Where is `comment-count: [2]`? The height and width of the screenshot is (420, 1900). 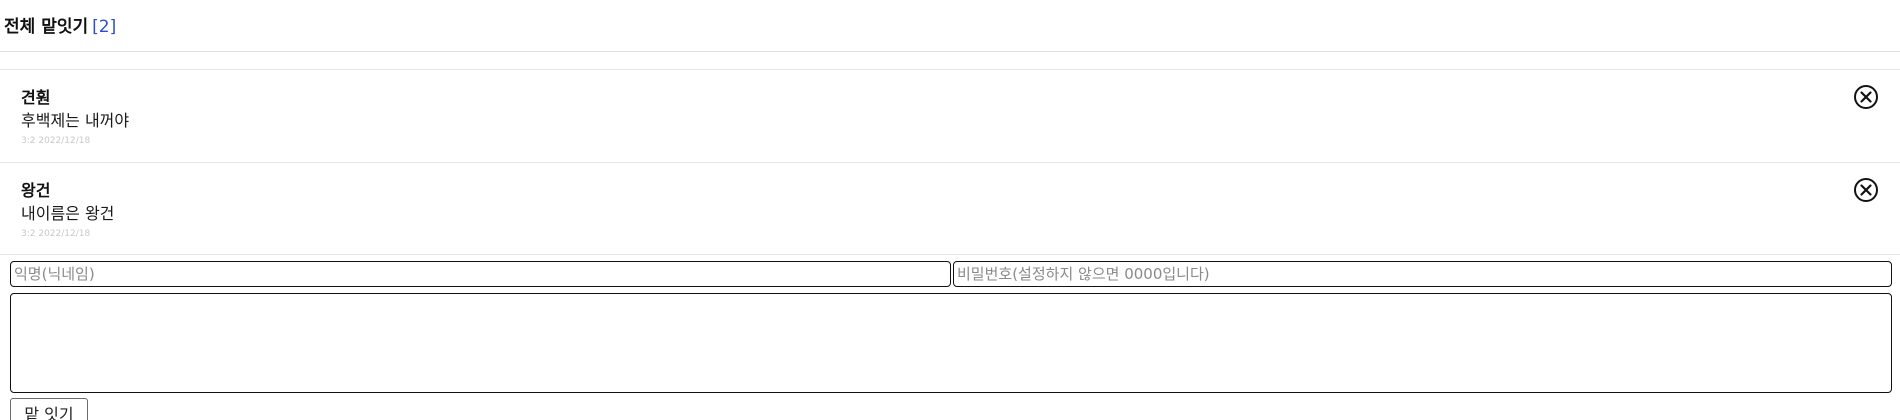 comment-count: [2] is located at coordinates (104, 27).